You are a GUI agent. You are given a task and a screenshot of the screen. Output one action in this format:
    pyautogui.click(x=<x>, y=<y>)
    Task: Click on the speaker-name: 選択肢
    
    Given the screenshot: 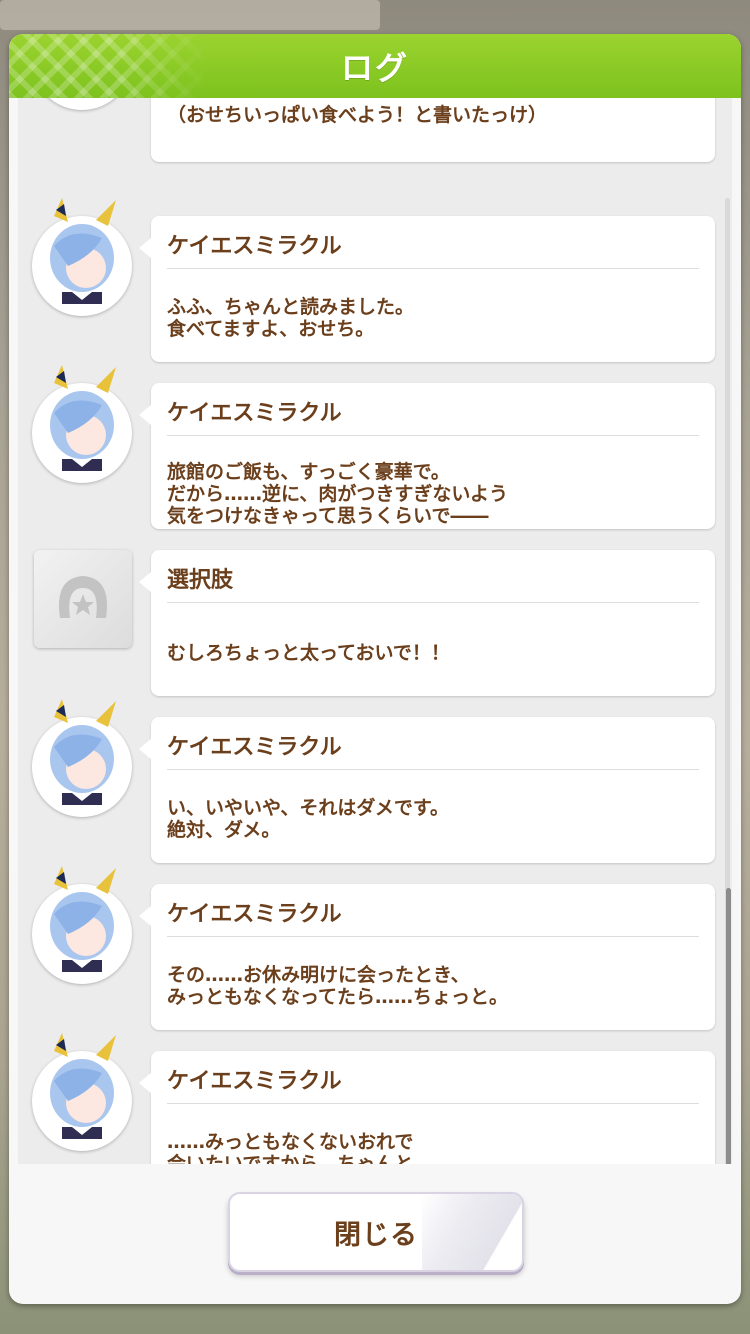 What is the action you would take?
    pyautogui.click(x=200, y=580)
    